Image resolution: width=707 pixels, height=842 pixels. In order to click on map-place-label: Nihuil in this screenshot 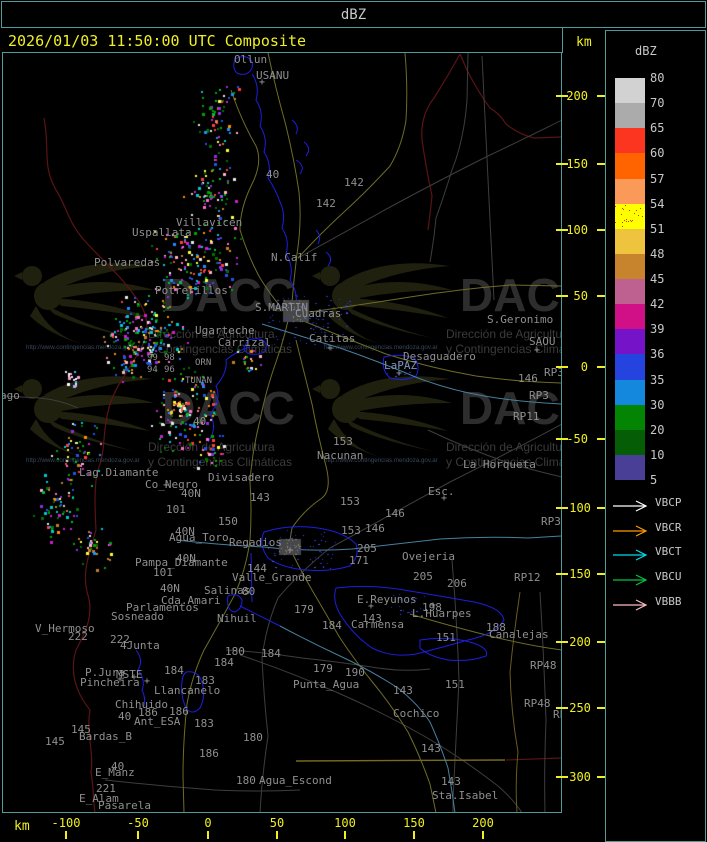, I will do `click(237, 618)`.